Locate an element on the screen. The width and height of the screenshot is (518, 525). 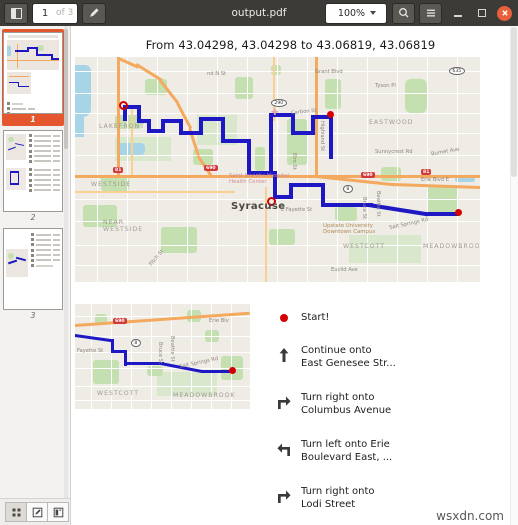
map-label-meadowbrook: MEADOWBROOK is located at coordinates (451, 246).